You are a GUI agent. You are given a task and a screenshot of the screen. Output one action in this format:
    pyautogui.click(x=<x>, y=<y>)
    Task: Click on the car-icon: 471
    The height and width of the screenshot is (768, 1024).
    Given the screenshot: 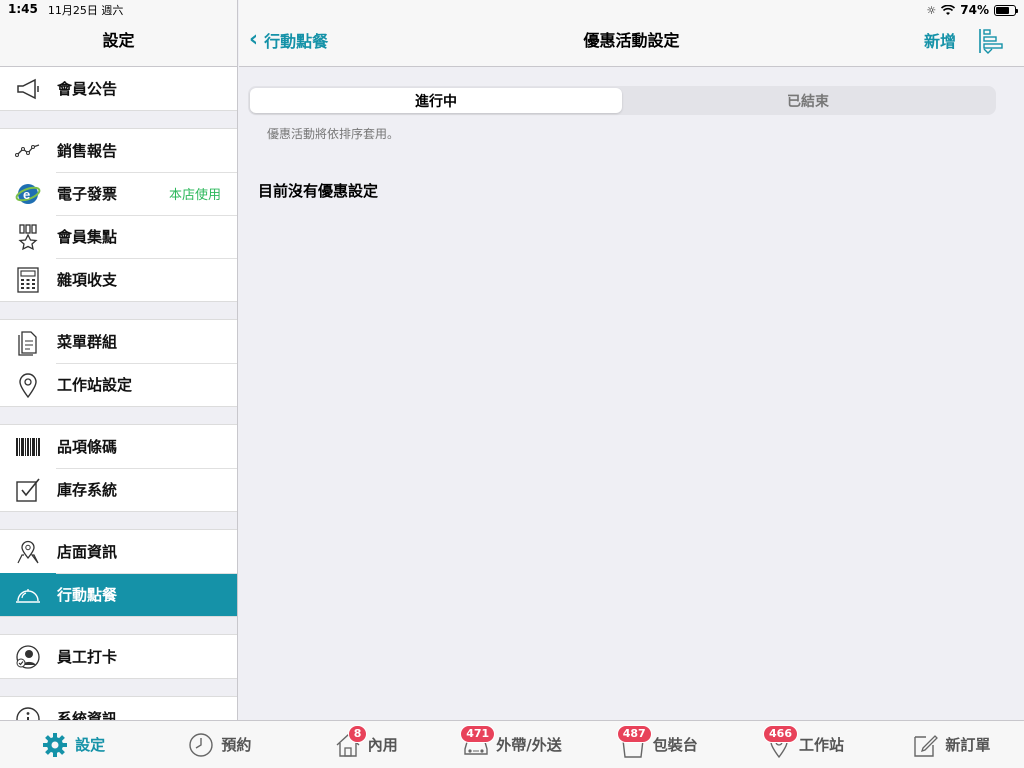 What is the action you would take?
    pyautogui.click(x=478, y=741)
    